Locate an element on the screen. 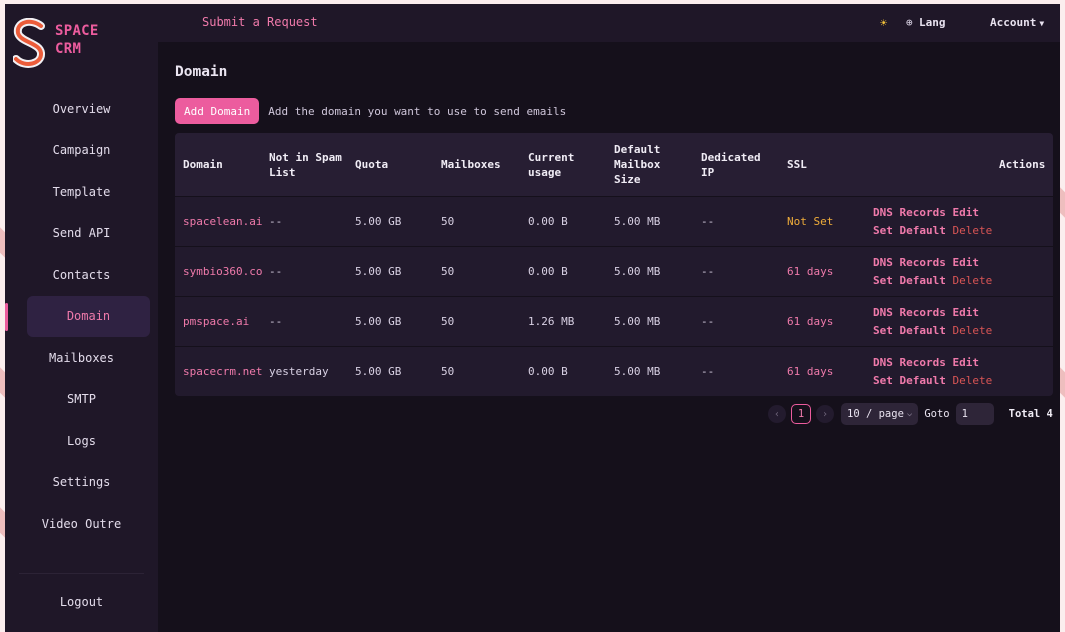 The height and width of the screenshot is (632, 1065). sun-icon: ☀ is located at coordinates (883, 23).